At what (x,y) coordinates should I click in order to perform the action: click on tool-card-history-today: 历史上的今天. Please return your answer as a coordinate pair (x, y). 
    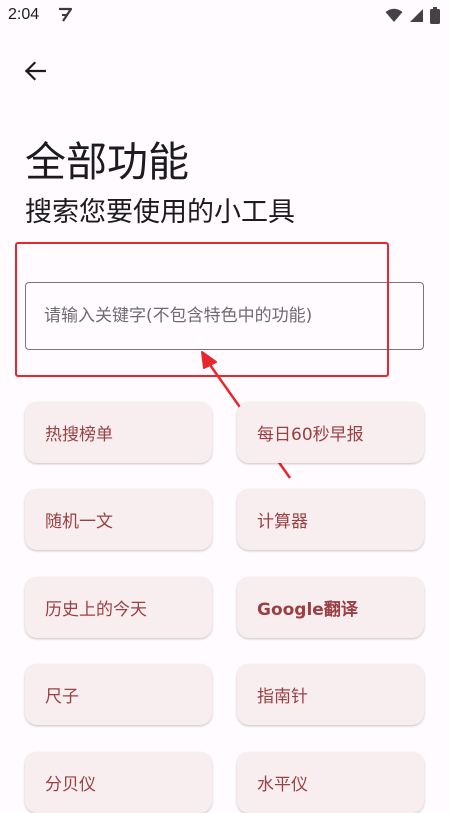
    Looking at the image, I should click on (118, 607).